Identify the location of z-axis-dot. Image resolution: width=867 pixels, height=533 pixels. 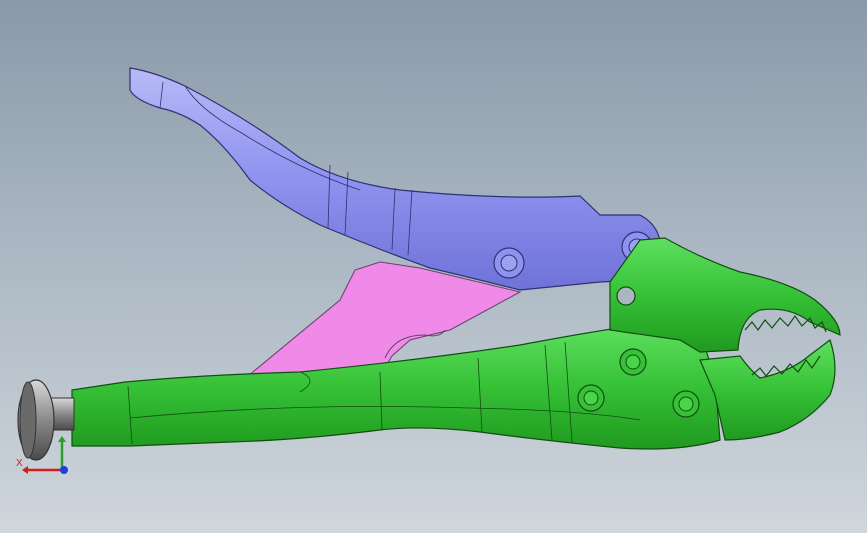
(64, 470).